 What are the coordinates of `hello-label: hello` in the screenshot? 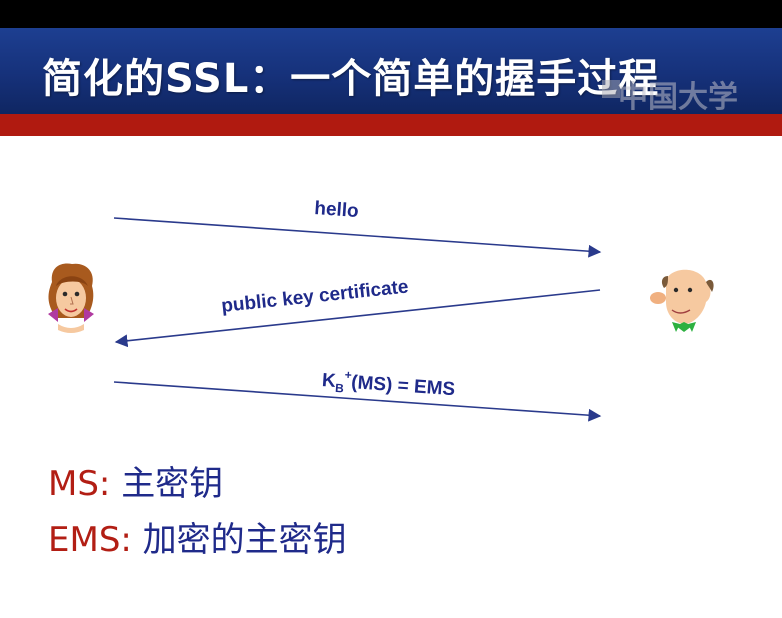 It's located at (337, 210).